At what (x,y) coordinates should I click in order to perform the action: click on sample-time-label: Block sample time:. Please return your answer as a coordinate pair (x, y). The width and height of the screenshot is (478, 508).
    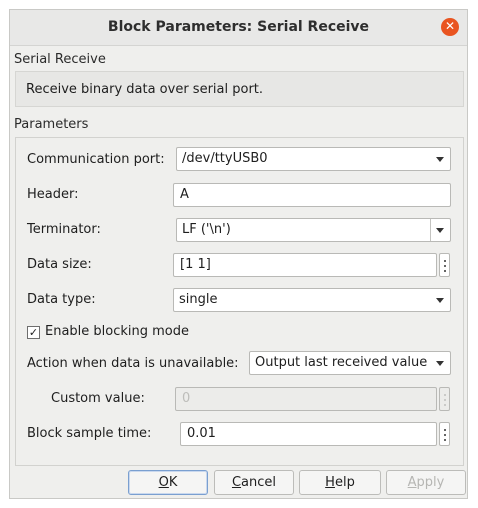
    Looking at the image, I should click on (89, 433).